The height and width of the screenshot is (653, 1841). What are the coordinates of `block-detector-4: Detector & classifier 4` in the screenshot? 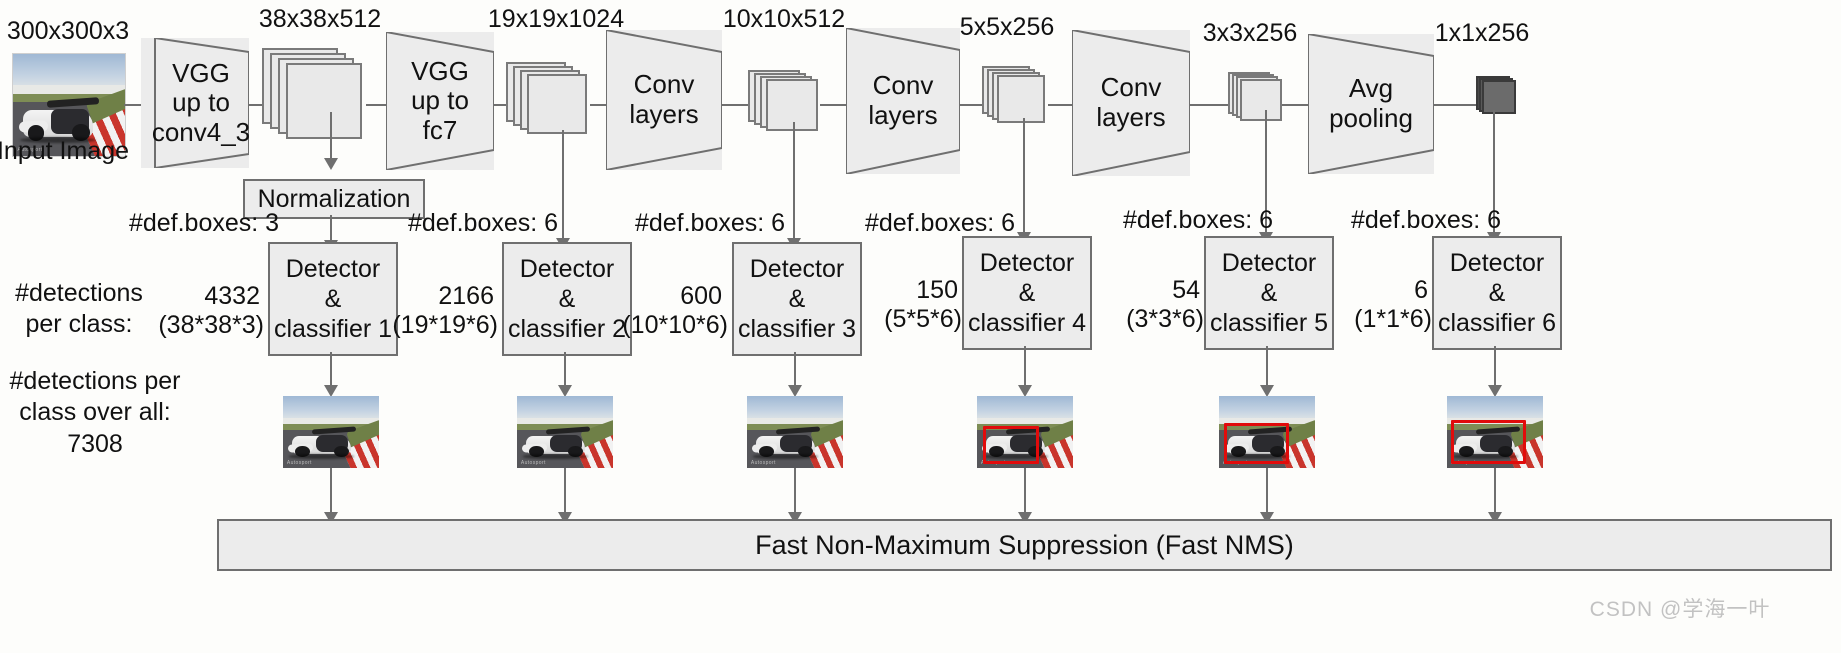 It's located at (1027, 293).